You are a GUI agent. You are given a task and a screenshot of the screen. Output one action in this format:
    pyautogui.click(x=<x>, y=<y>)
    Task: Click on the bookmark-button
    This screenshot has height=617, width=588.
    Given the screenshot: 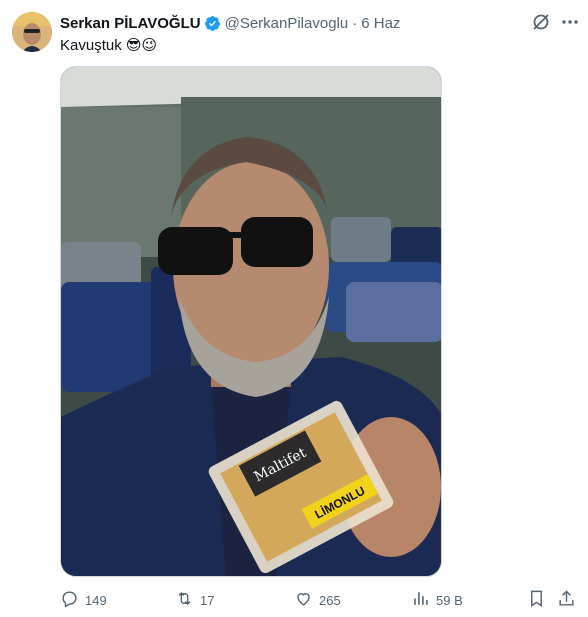 What is the action you would take?
    pyautogui.click(x=539, y=600)
    